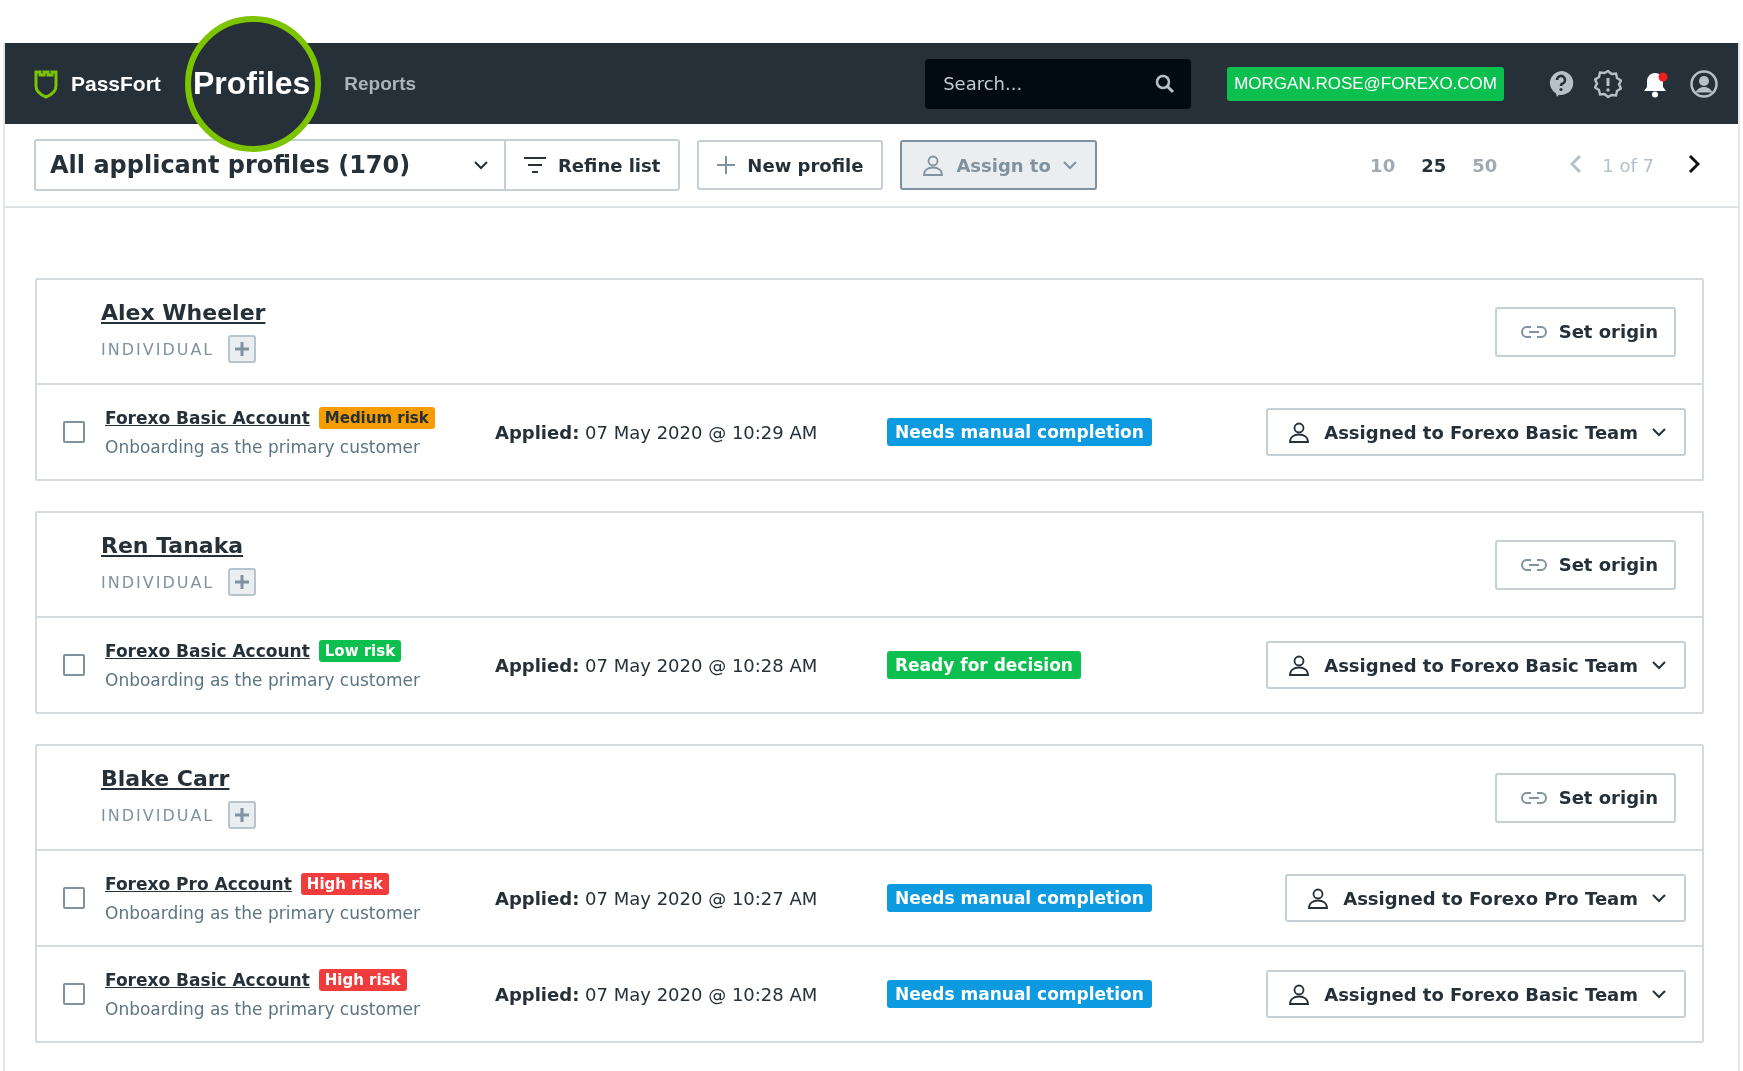 This screenshot has height=1071, width=1743. Describe the element at coordinates (165, 778) in the screenshot. I see `profile-name-link: Blake Carr` at that location.